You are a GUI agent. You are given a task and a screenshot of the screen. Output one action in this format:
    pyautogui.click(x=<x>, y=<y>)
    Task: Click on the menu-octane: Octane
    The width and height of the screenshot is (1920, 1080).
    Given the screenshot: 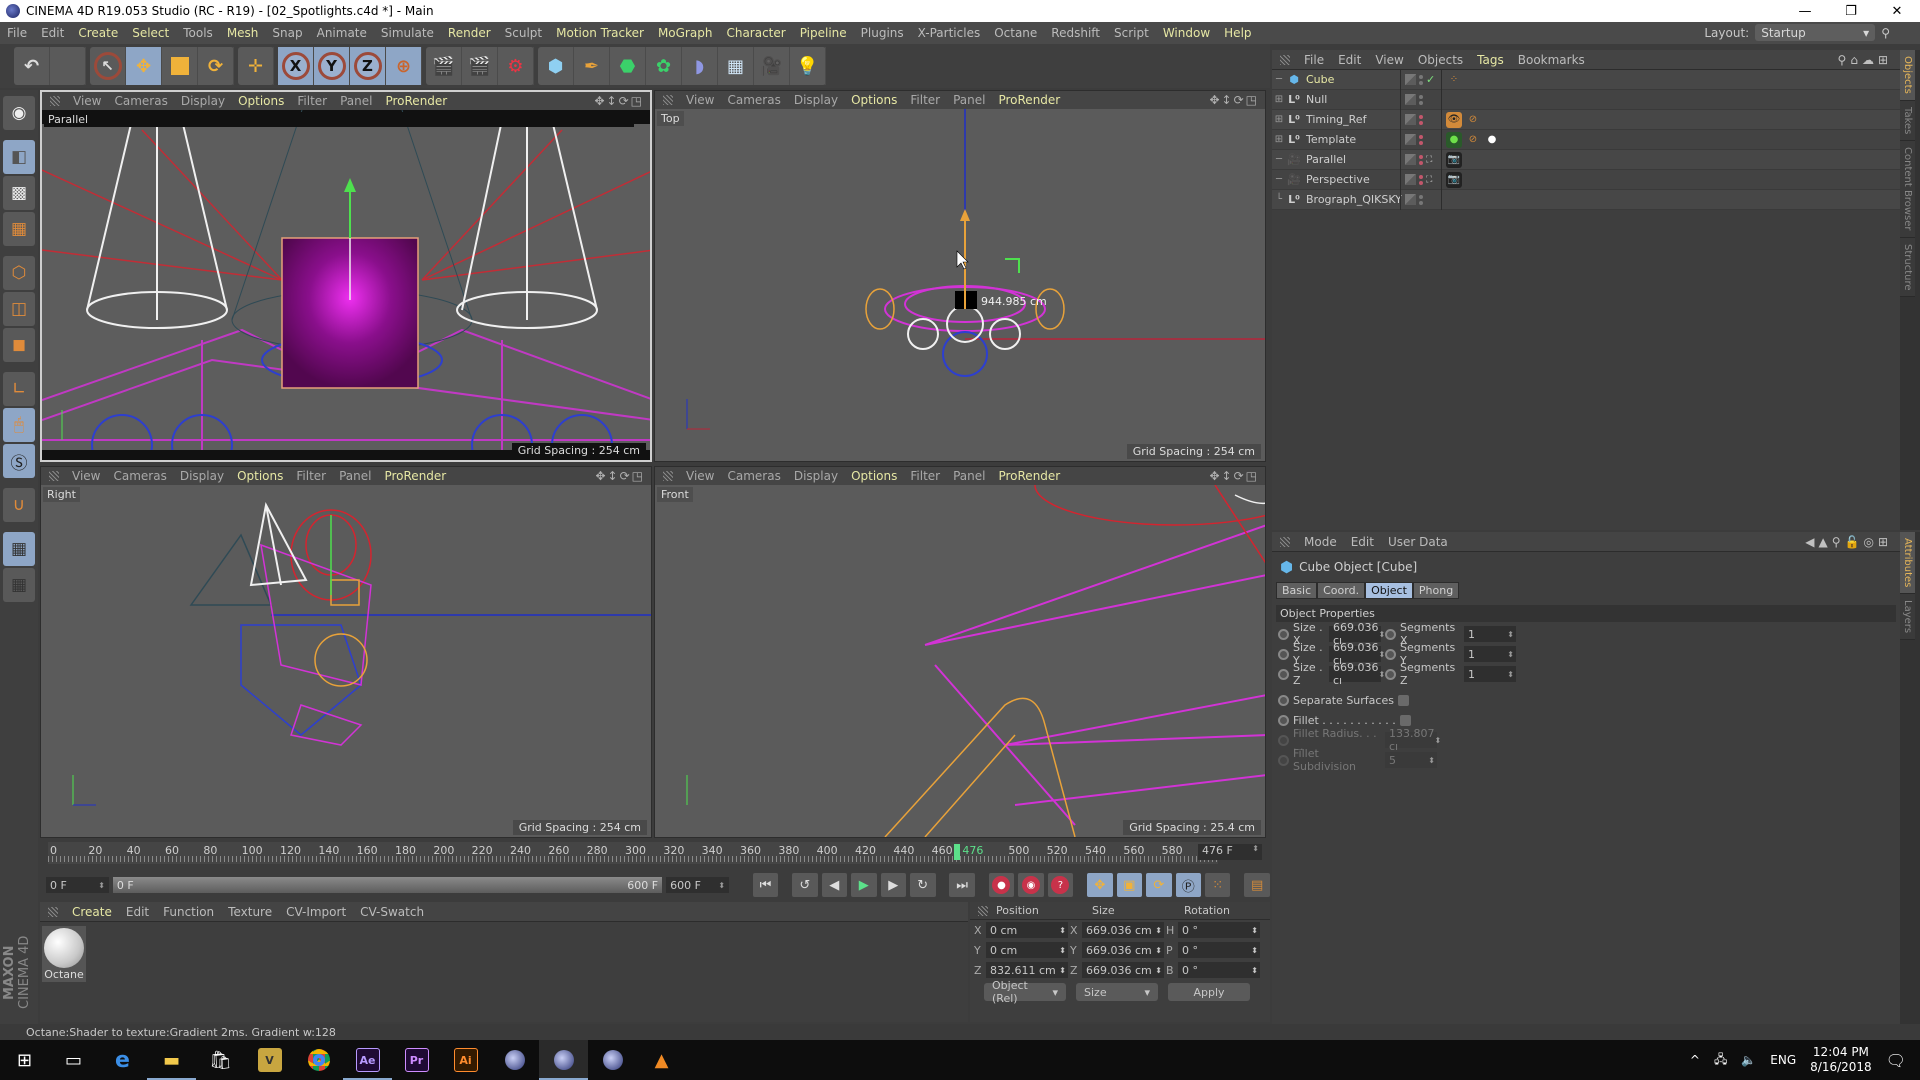 What is the action you would take?
    pyautogui.click(x=1015, y=33)
    